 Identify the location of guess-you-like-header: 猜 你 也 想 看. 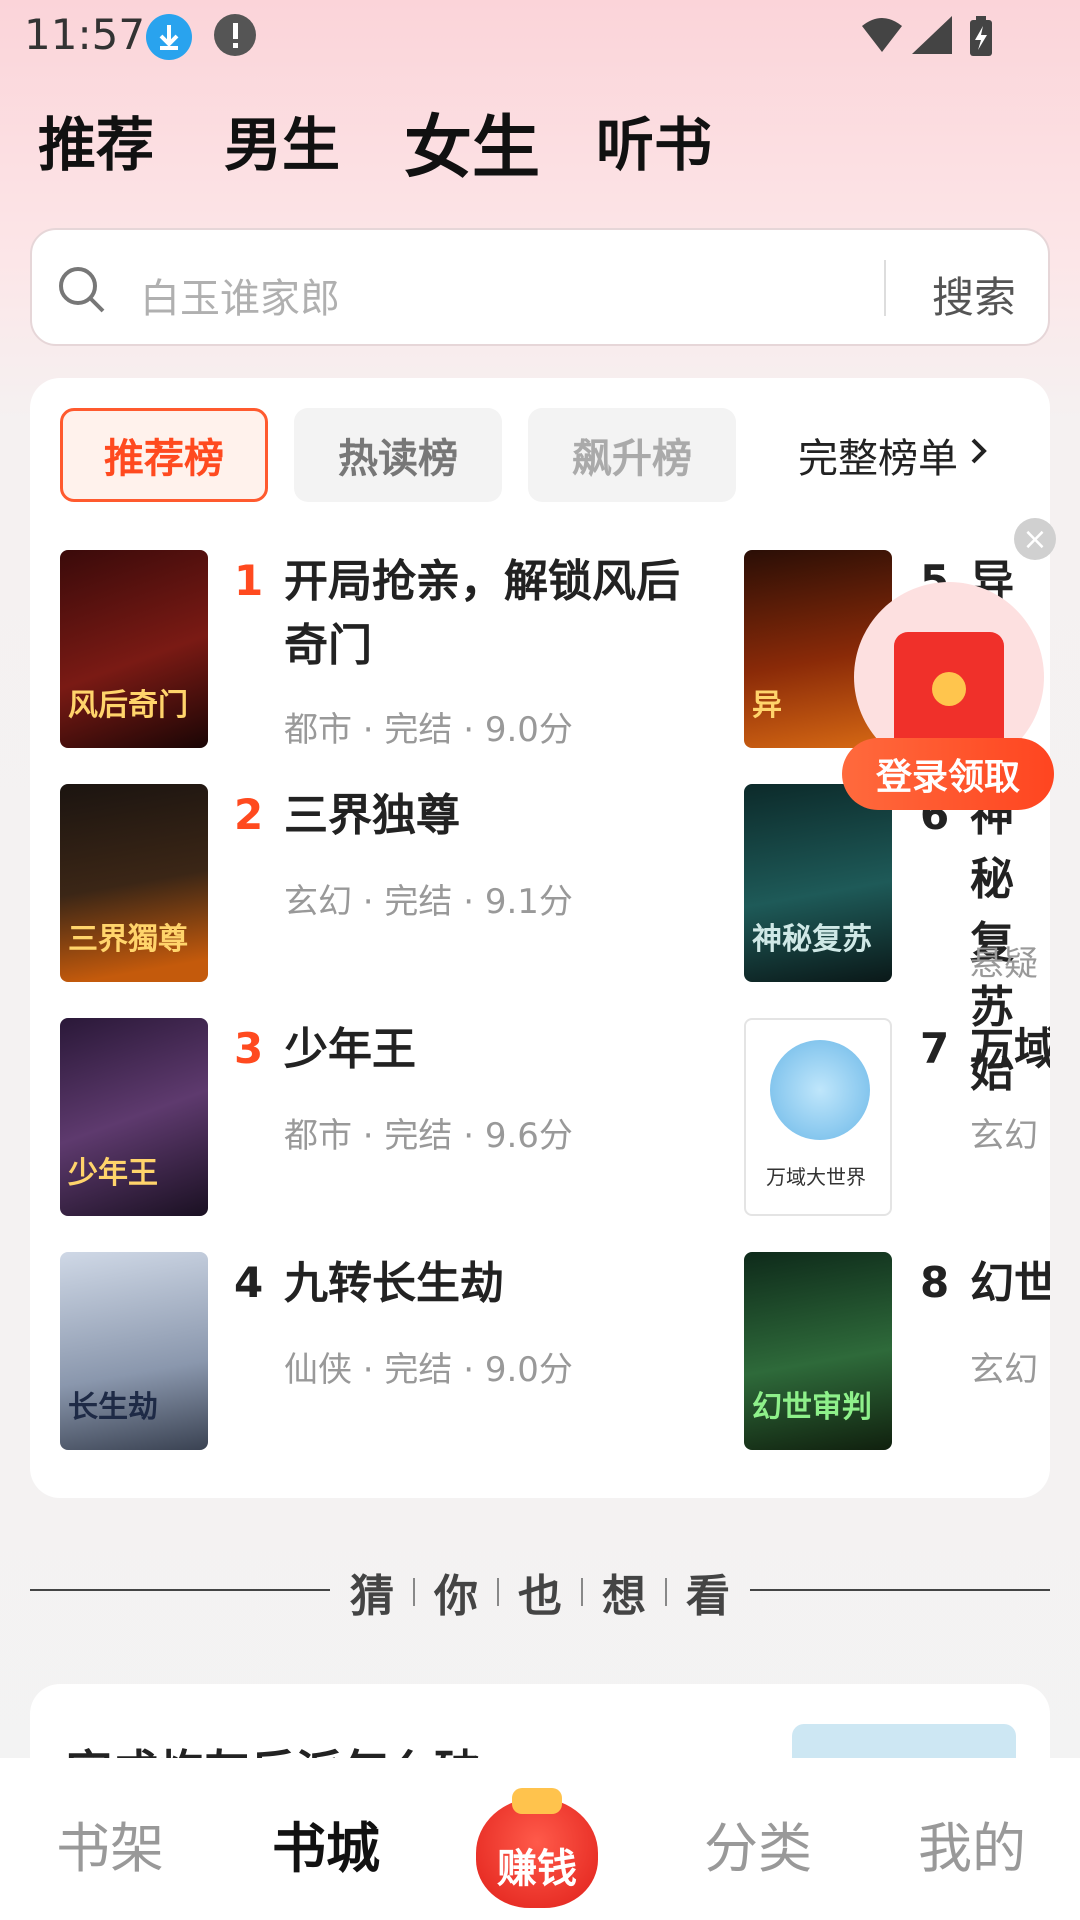
(540, 1591).